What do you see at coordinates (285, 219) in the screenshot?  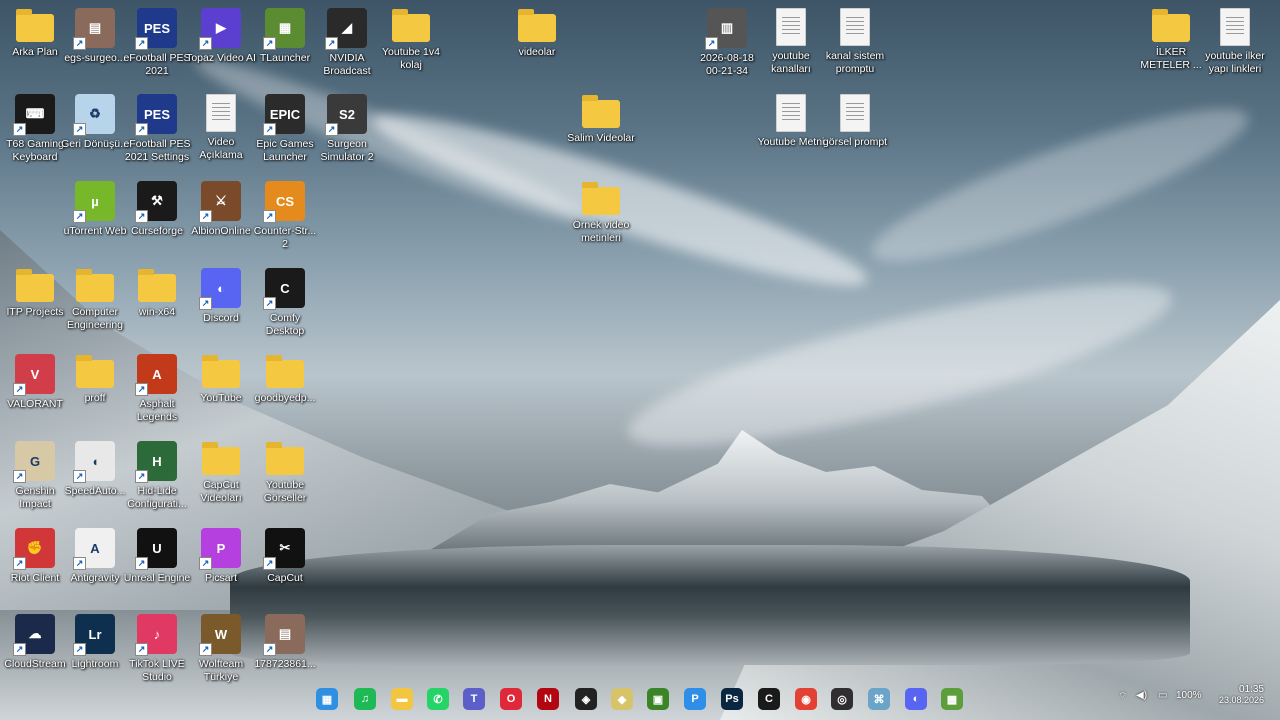 I see `desktop-icon: CS ↗ Counter-Str... 2` at bounding box center [285, 219].